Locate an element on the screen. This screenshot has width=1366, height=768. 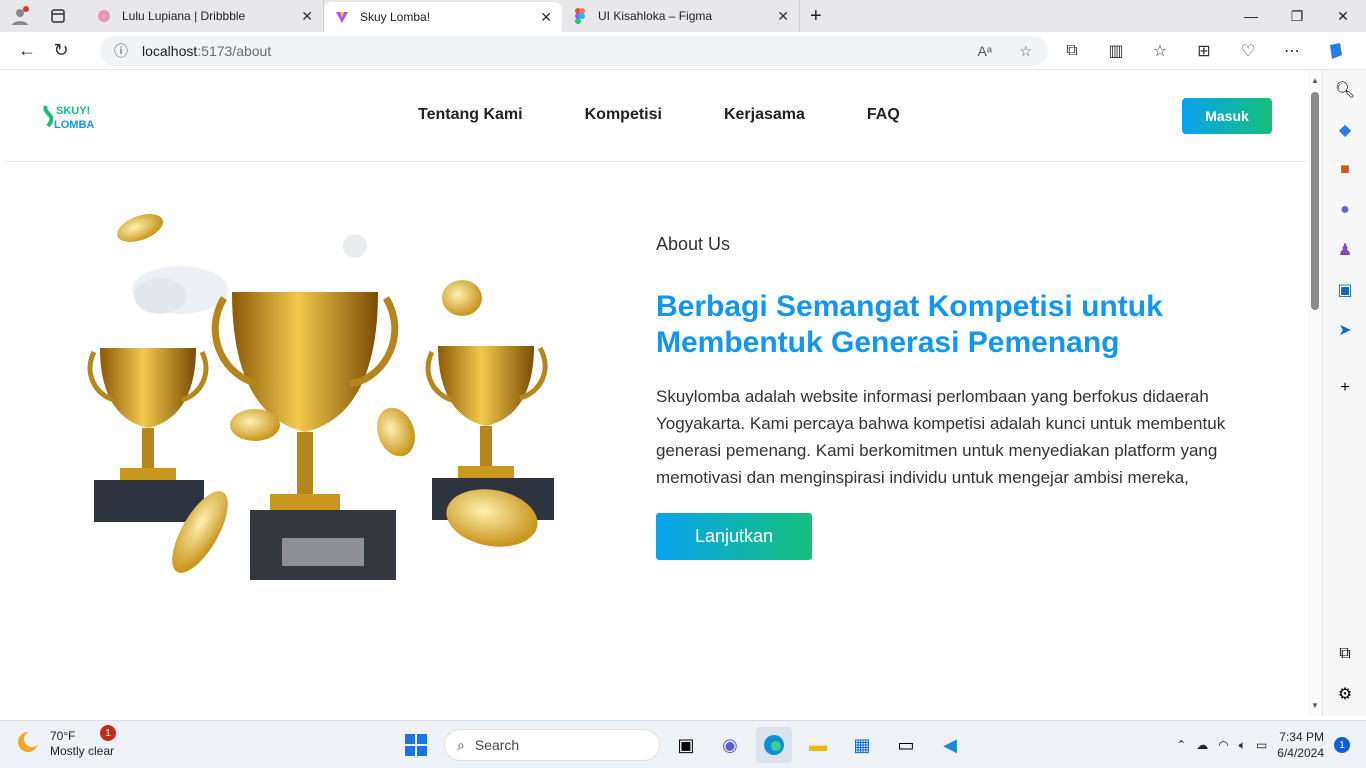
screenshot-icon: ⧉ is located at coordinates (1344, 654).